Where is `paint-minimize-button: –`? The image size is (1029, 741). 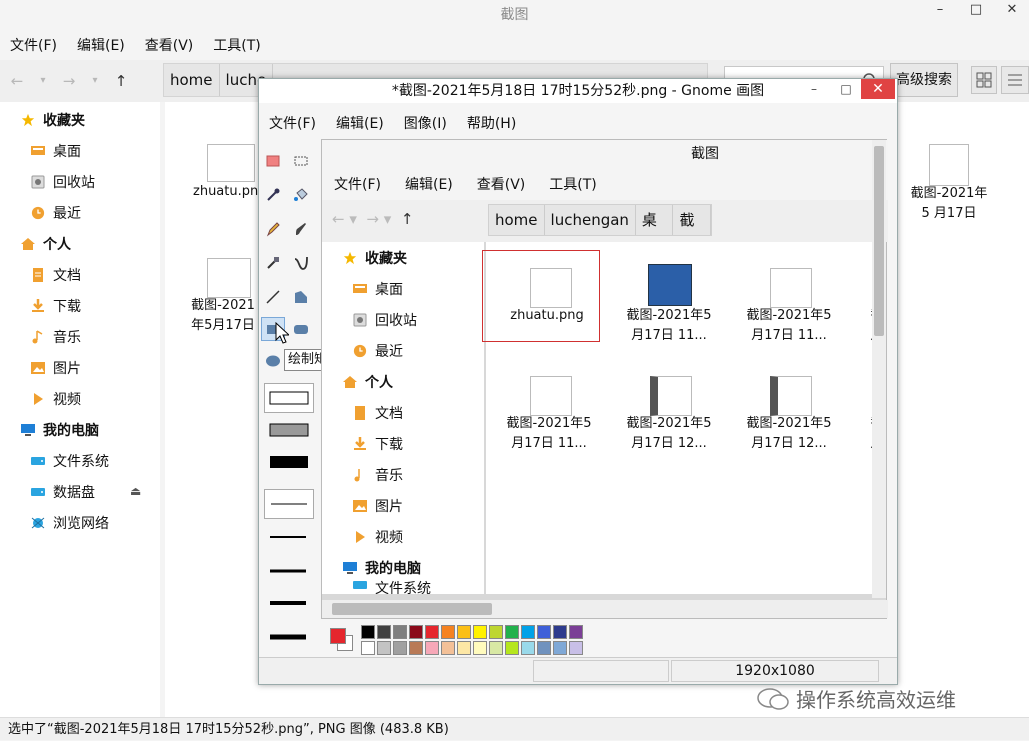 paint-minimize-button: – is located at coordinates (814, 89).